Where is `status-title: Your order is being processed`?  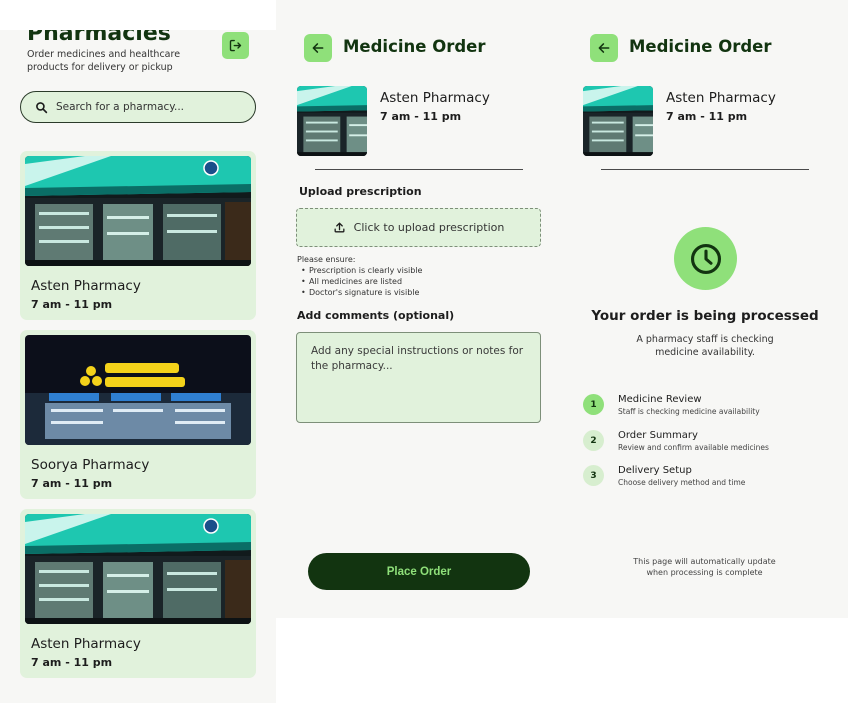 status-title: Your order is being processed is located at coordinates (705, 316).